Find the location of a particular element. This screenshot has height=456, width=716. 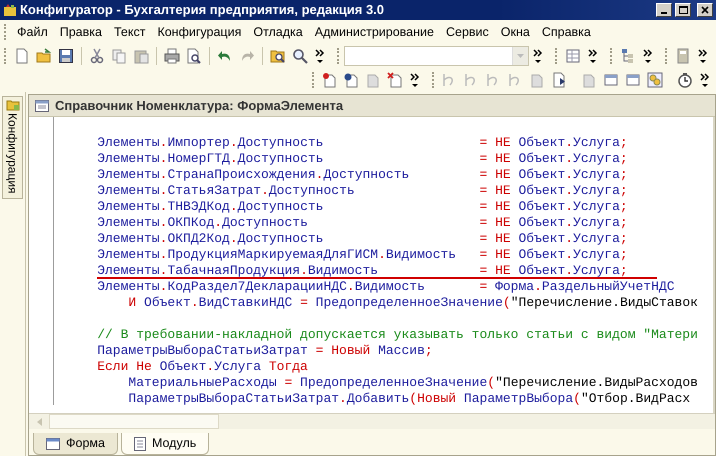

menu-item: Отладка is located at coordinates (278, 32).